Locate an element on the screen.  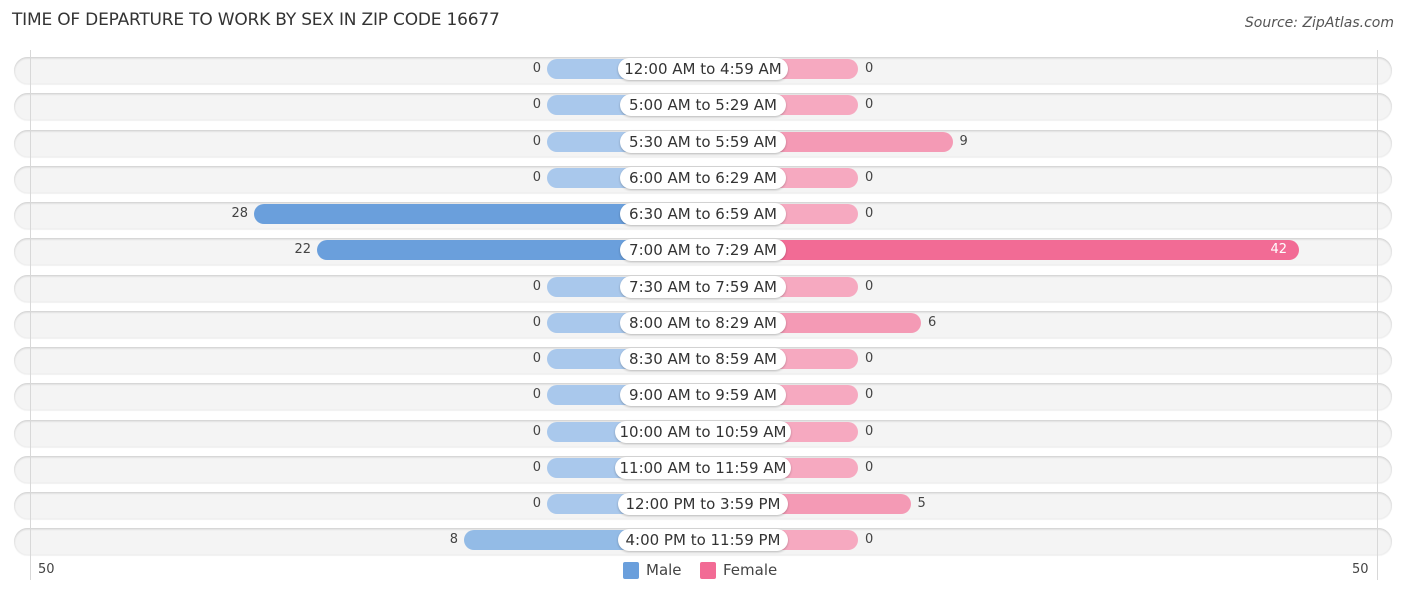
category-label: 8:30 AM to 8:59 AM is located at coordinates (703, 359).